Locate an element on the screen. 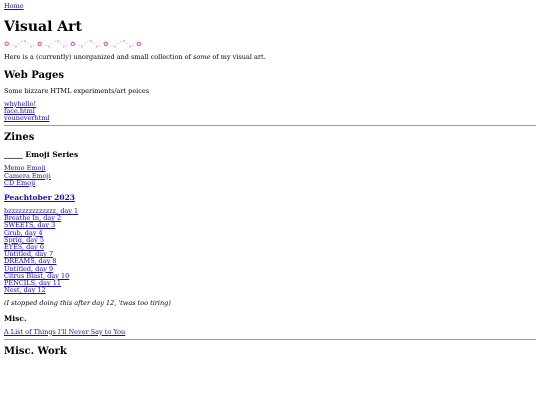 This screenshot has width=540, height=405. peachtober-day-link: SWEETS, day 3 is located at coordinates (270, 225).